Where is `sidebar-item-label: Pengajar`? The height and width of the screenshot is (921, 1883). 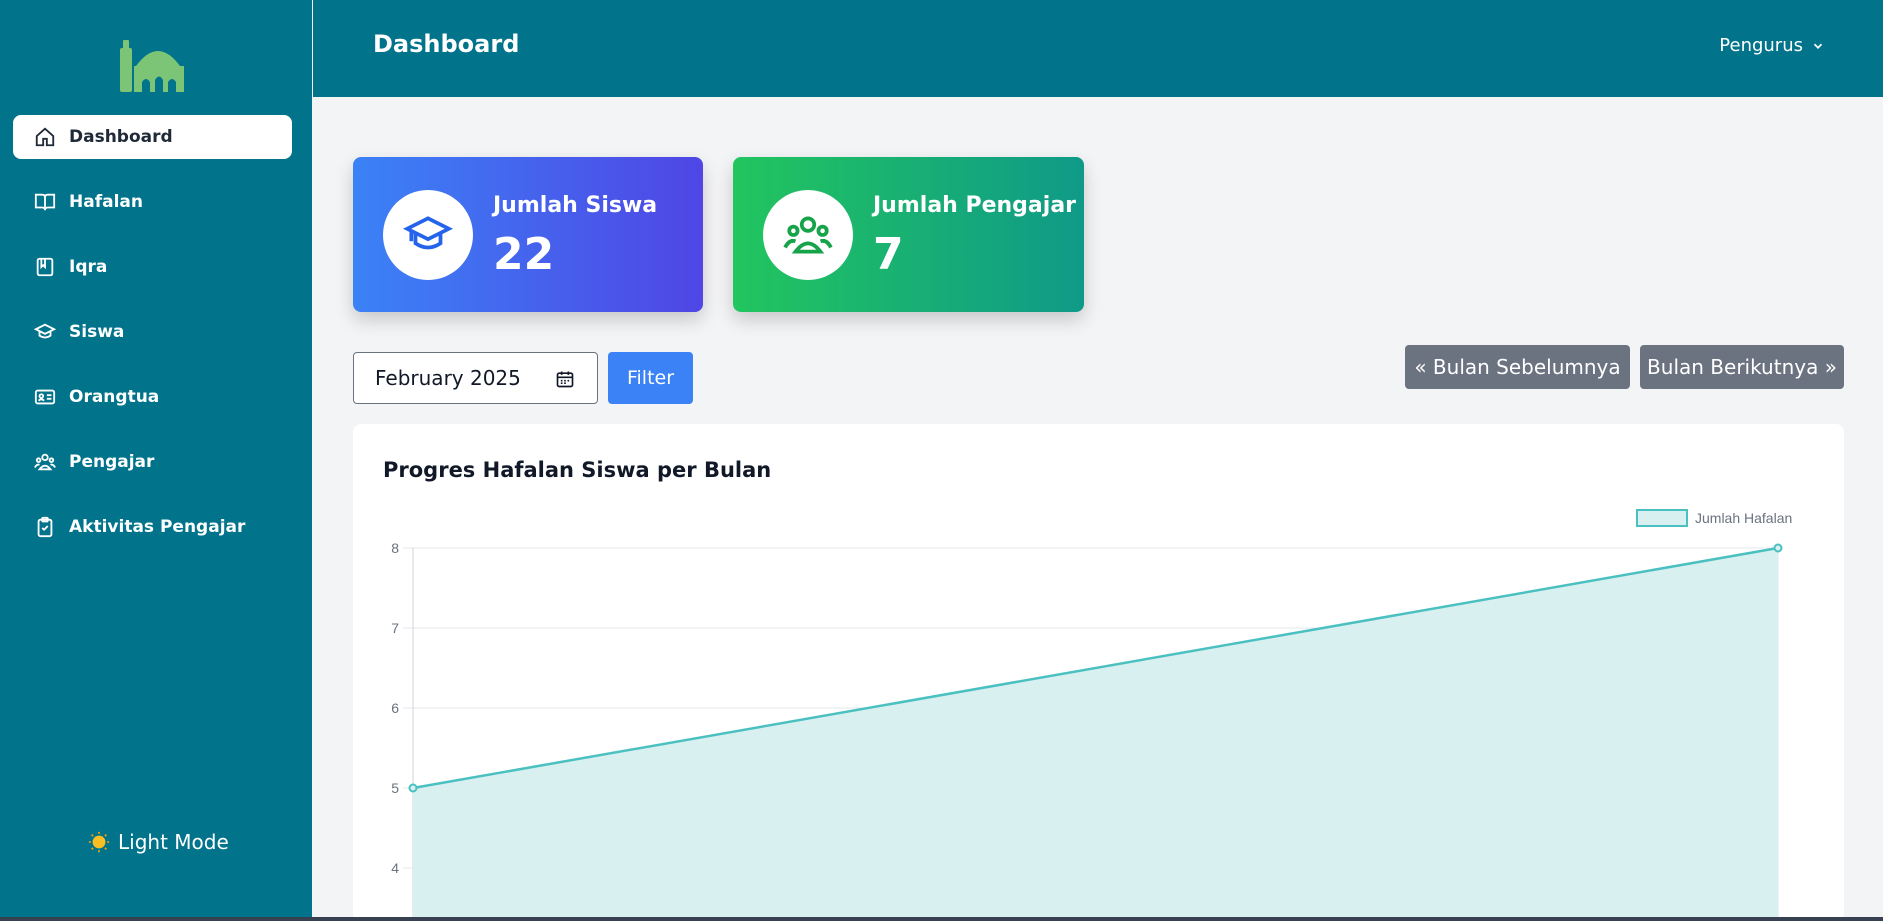 sidebar-item-label: Pengajar is located at coordinates (112, 462).